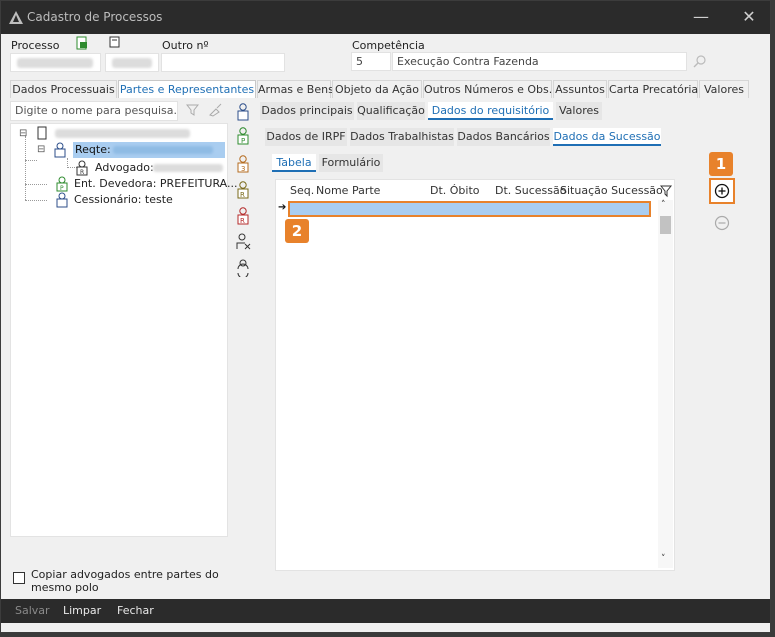 This screenshot has height=637, width=775. What do you see at coordinates (243, 169) in the screenshot?
I see `svg-text: 3` at bounding box center [243, 169].